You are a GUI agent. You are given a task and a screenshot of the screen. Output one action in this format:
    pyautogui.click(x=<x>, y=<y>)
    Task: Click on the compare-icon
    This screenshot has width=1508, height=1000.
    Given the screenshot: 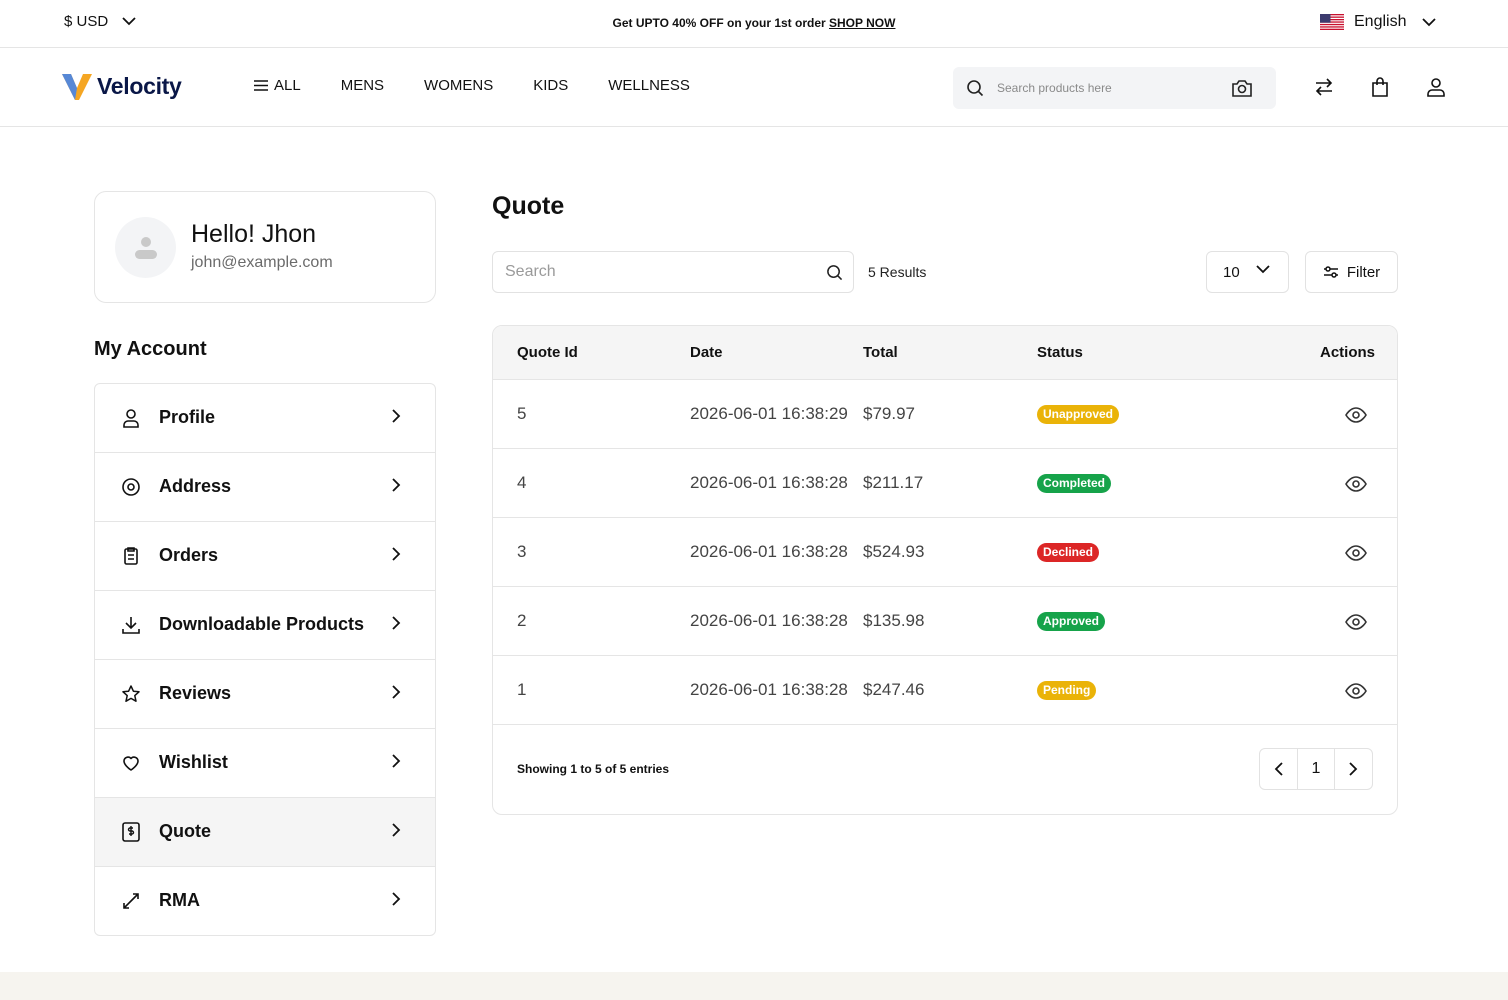 What is the action you would take?
    pyautogui.click(x=1324, y=87)
    